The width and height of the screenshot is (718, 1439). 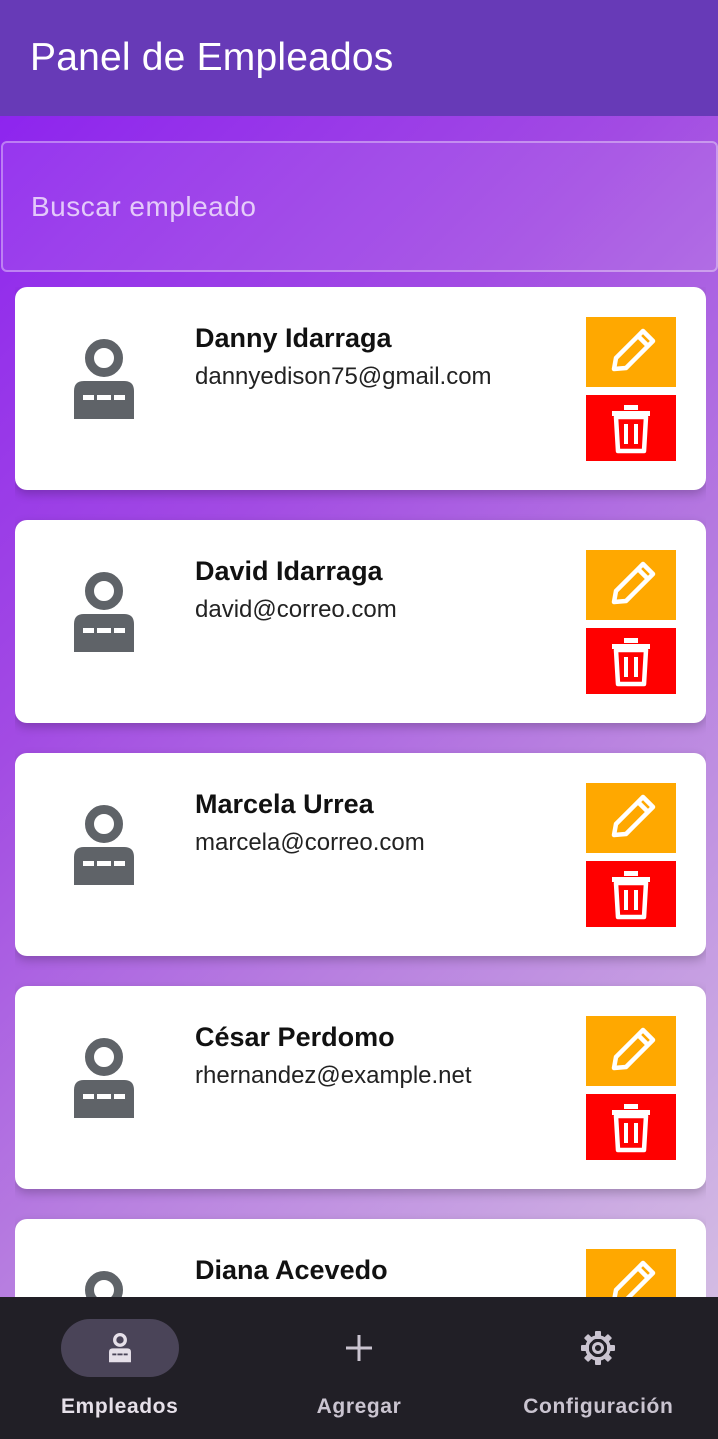 What do you see at coordinates (373, 206) in the screenshot?
I see `search-input` at bounding box center [373, 206].